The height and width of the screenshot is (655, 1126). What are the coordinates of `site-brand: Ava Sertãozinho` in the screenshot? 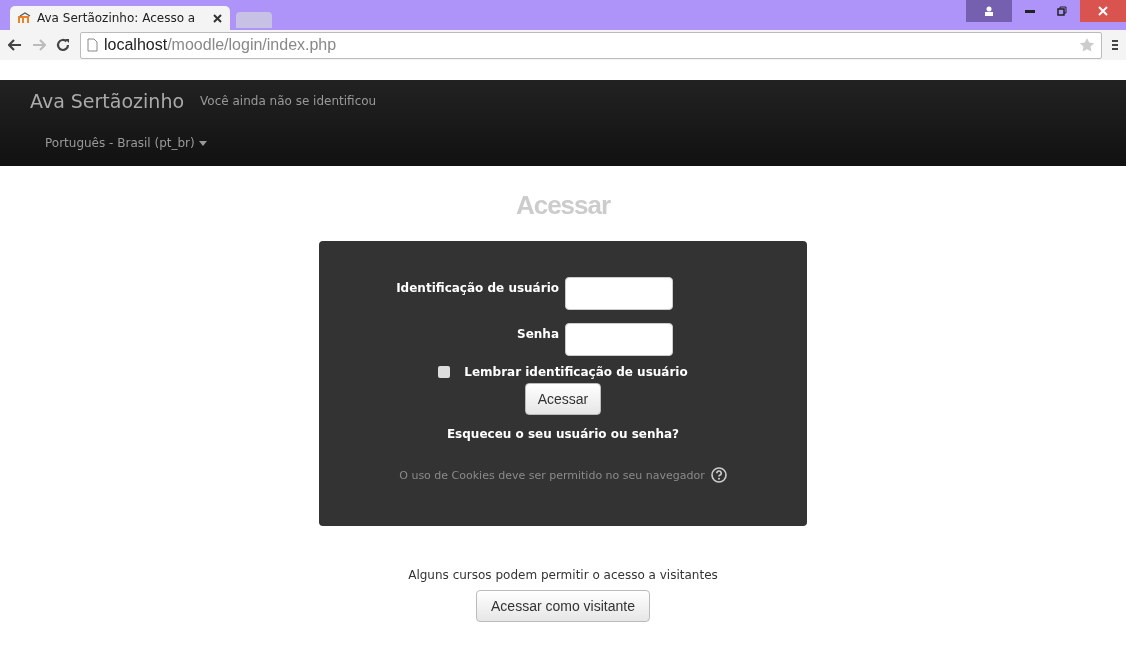 It's located at (107, 101).